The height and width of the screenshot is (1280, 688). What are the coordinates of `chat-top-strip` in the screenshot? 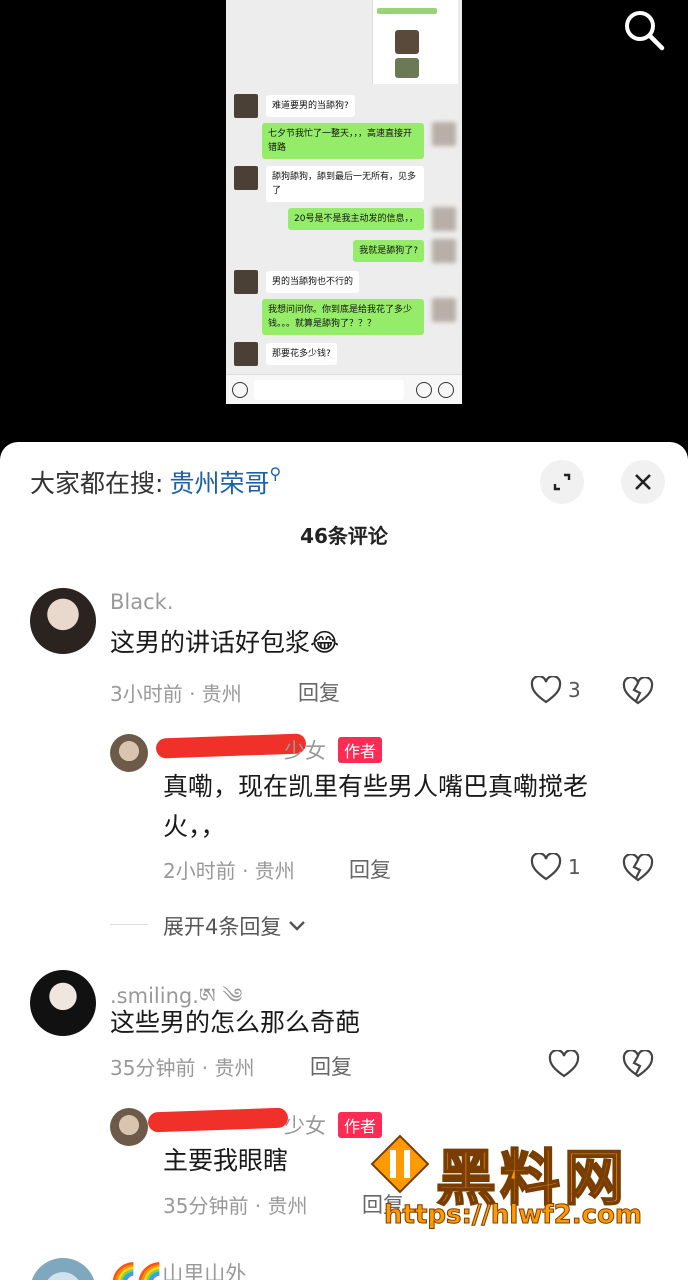 It's located at (415, 42).